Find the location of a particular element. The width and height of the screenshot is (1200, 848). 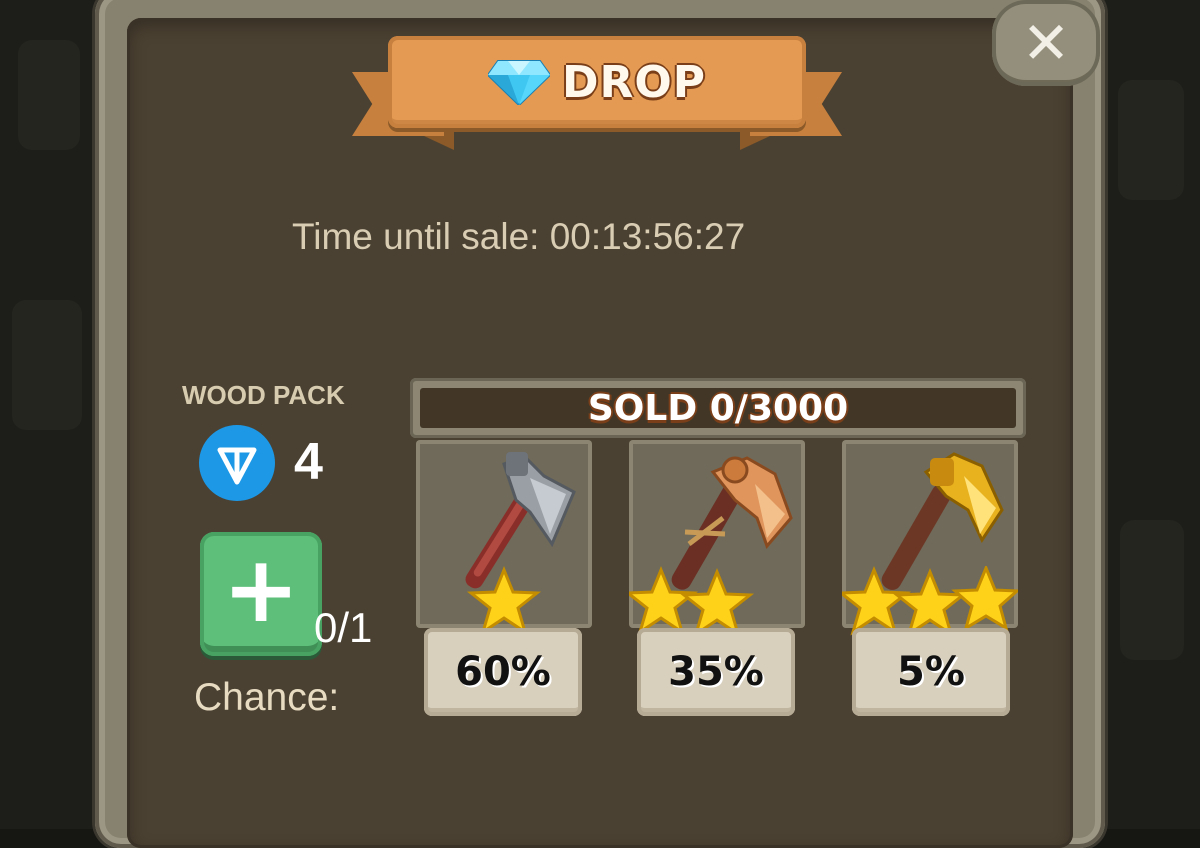

chance-label: Chance: is located at coordinates (267, 697).